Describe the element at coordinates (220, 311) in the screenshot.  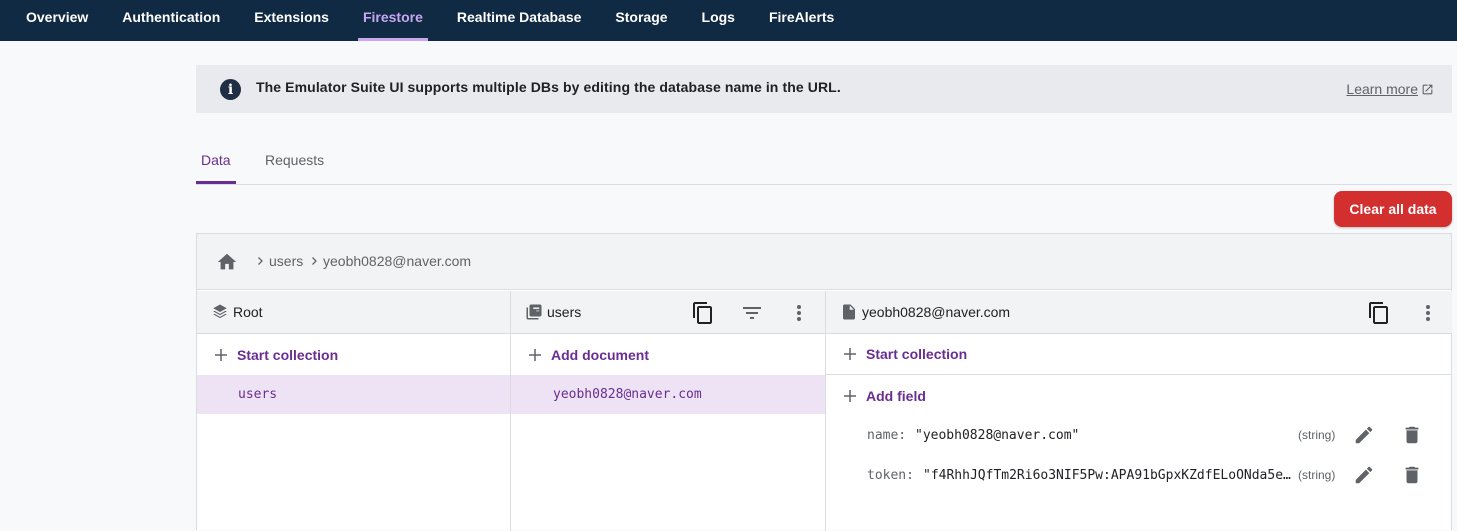
I see `layers-icon` at that location.